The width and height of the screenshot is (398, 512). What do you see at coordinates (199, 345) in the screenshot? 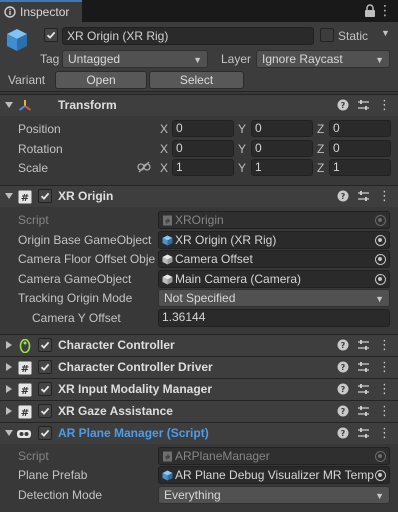
I see `character-controller-header: Character Controller ? ⋮` at bounding box center [199, 345].